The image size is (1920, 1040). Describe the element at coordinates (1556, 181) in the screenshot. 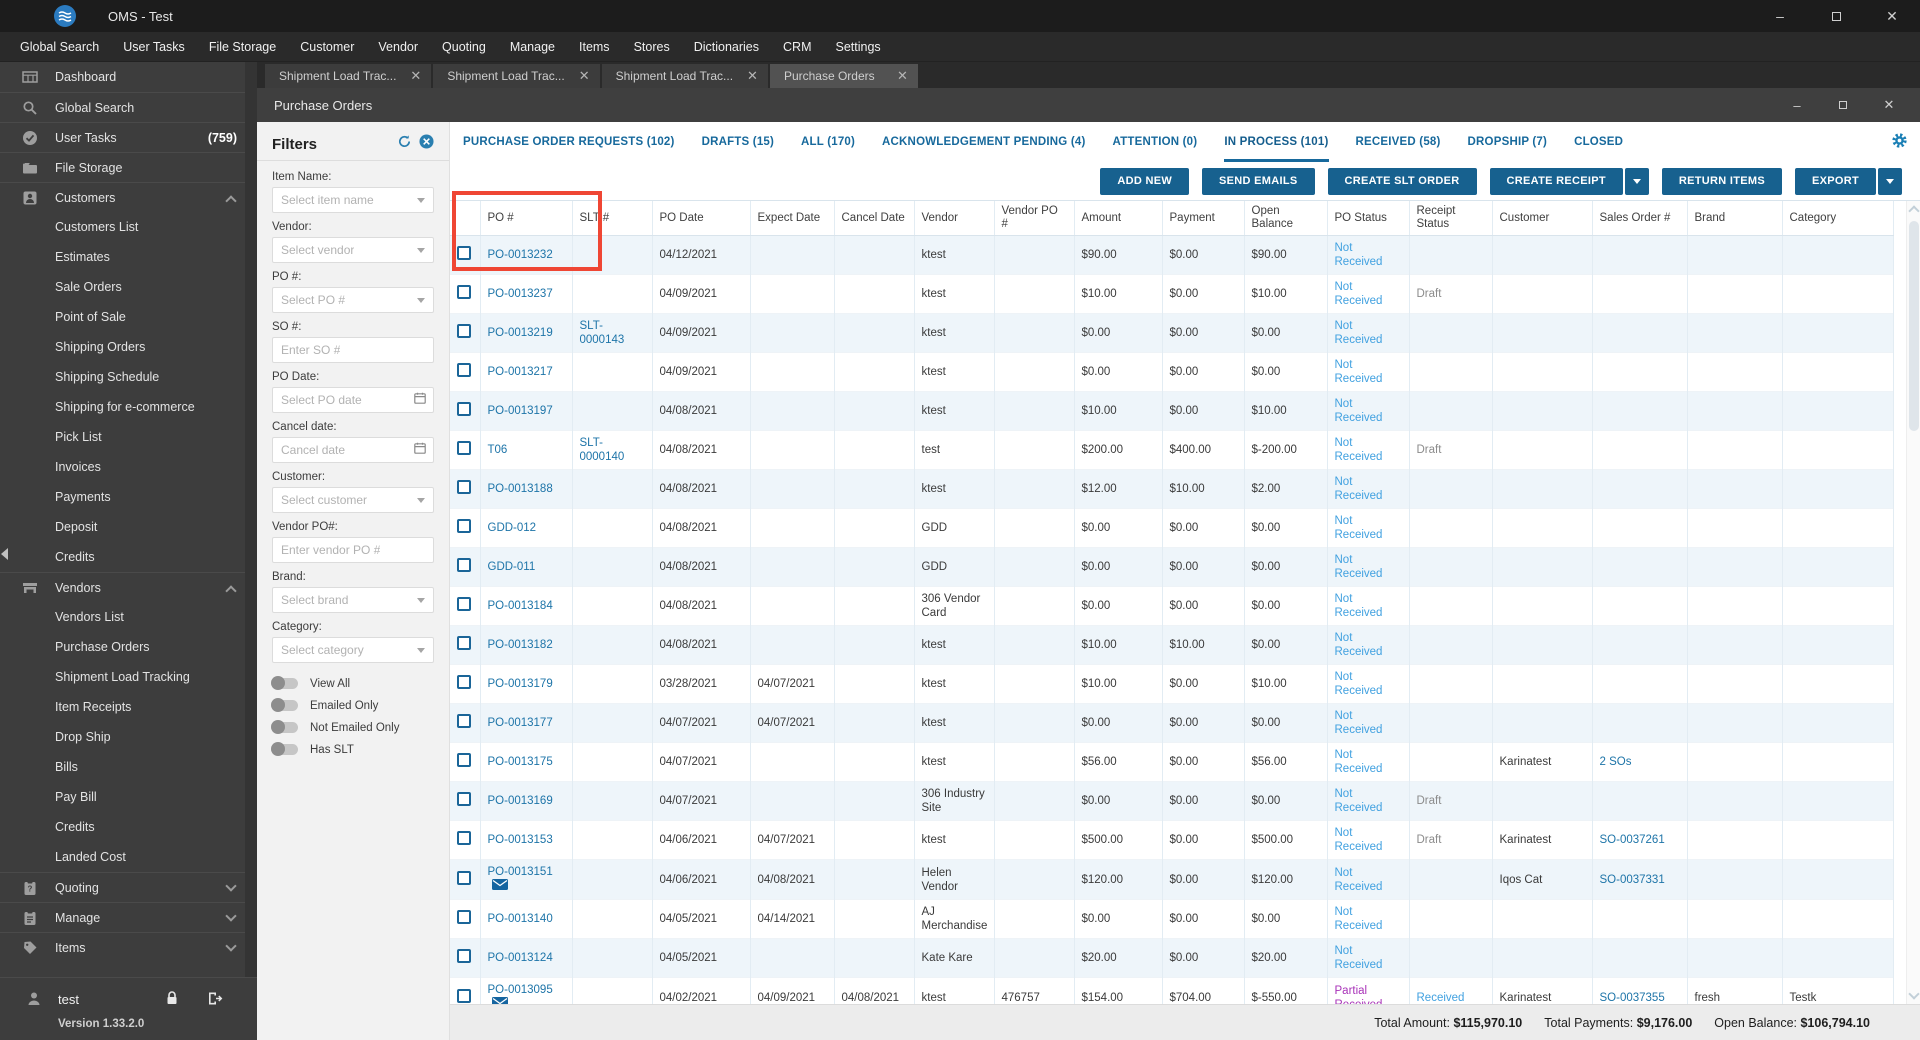

I see `create-receipt-button: CREATE RECEIPT` at that location.